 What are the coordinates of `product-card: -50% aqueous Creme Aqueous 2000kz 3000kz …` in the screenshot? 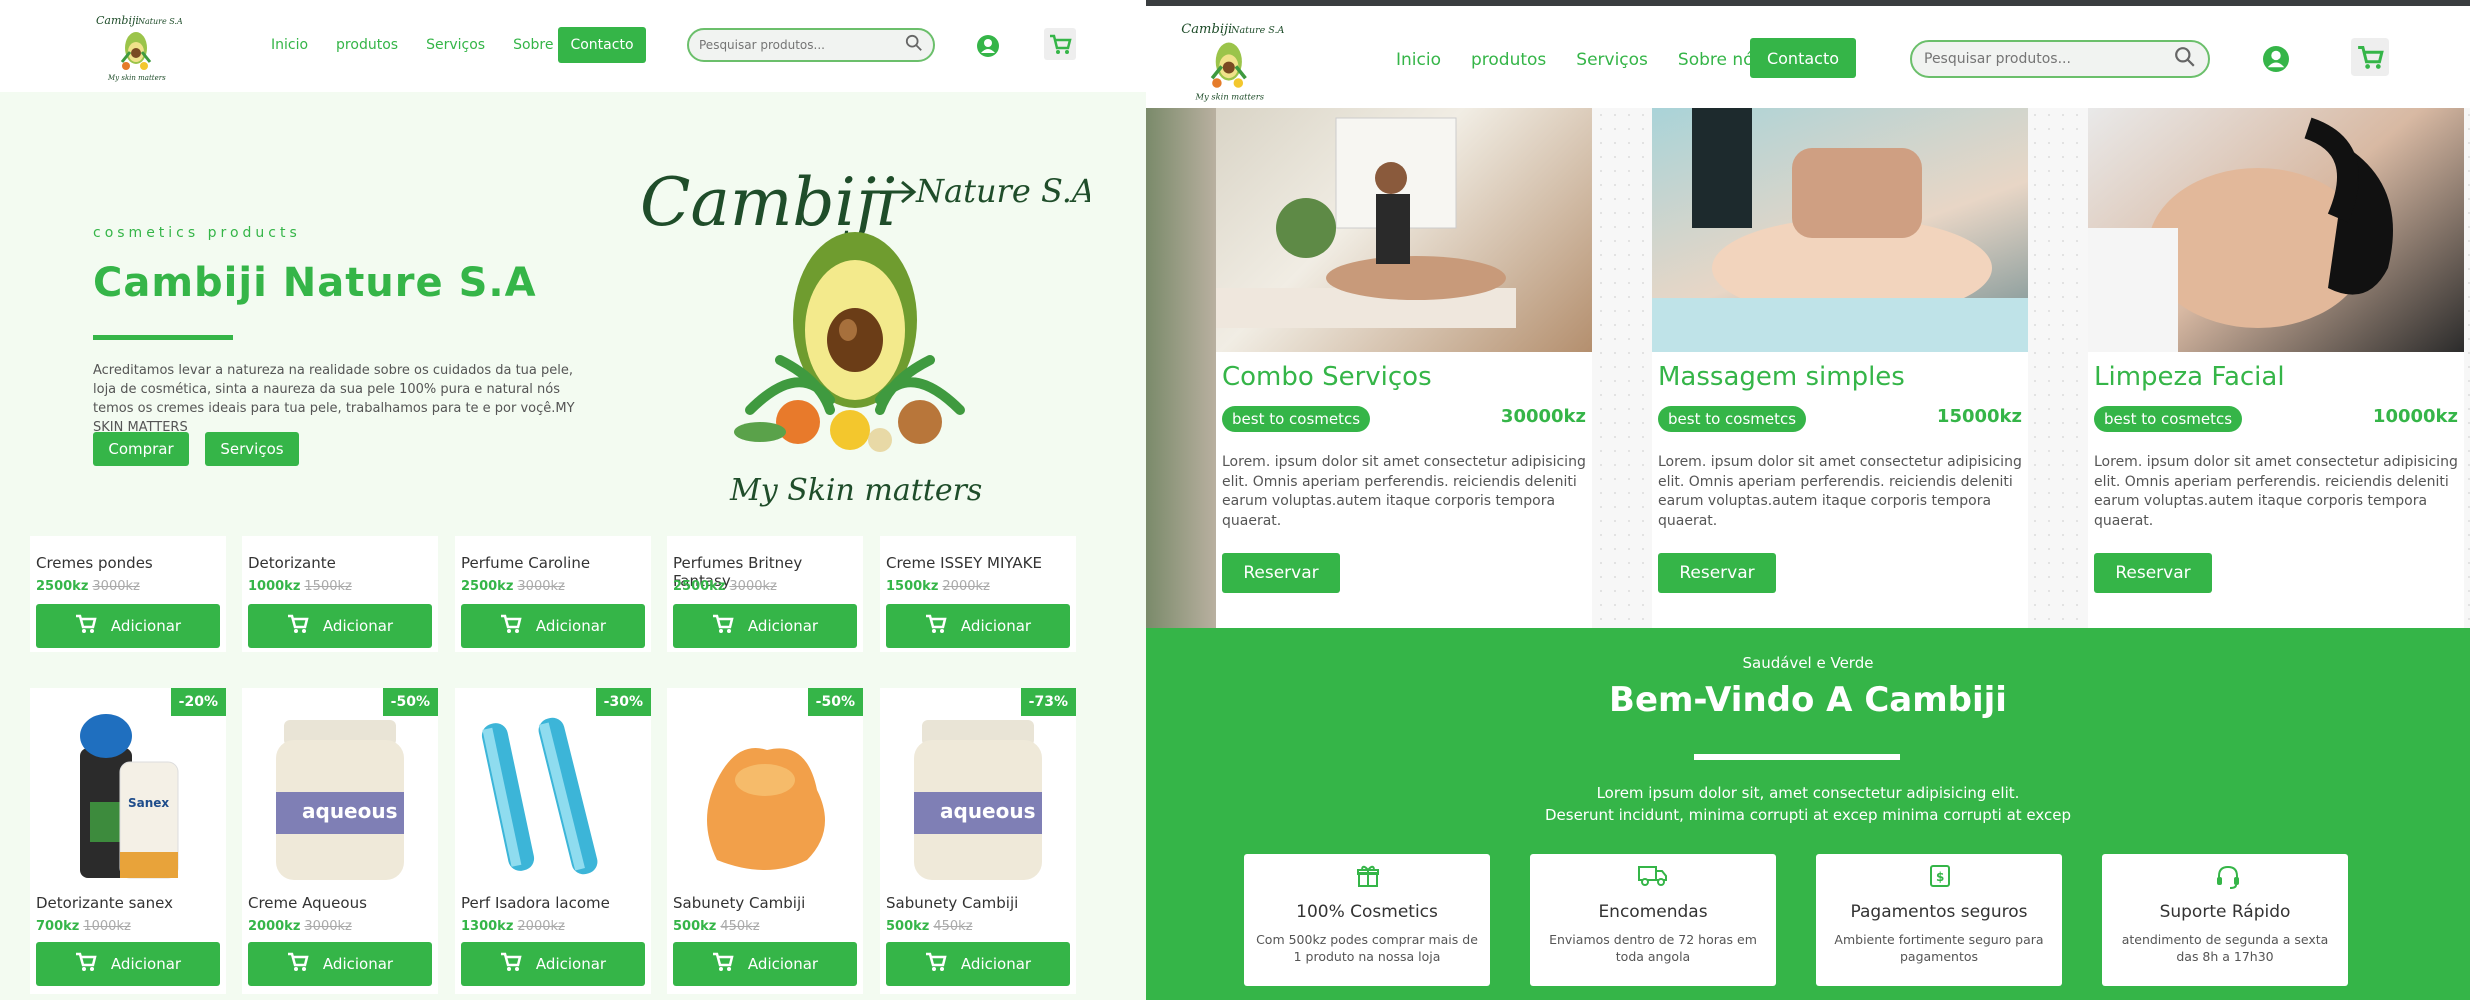 It's located at (340, 841).